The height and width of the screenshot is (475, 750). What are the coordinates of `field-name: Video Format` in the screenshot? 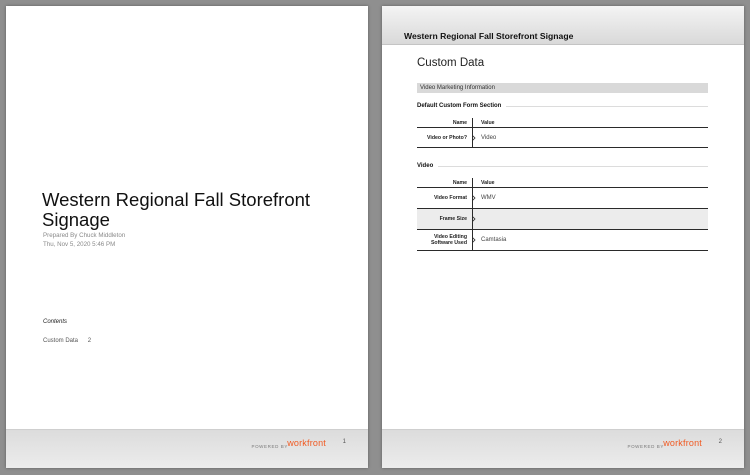 It's located at (450, 198).